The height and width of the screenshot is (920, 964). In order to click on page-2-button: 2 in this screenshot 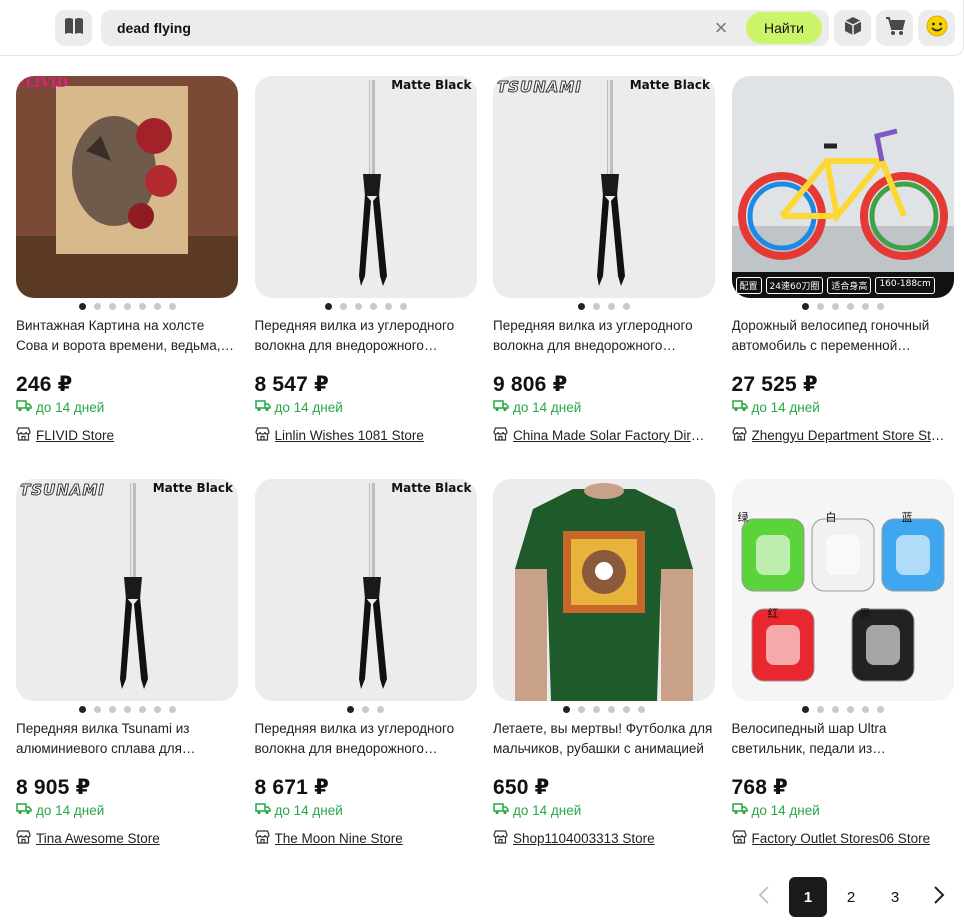, I will do `click(851, 897)`.